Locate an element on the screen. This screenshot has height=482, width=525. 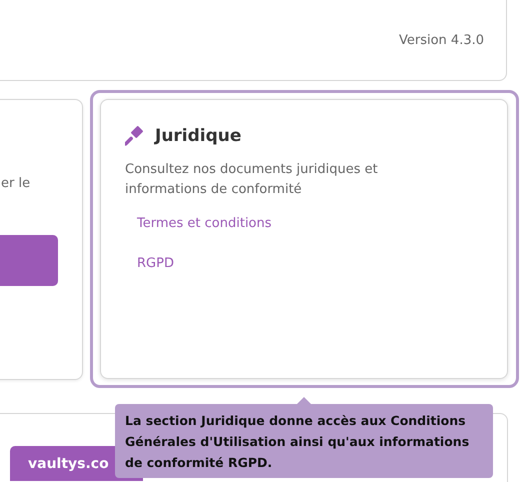
legal-link: Termes et conditions is located at coordinates (204, 223).